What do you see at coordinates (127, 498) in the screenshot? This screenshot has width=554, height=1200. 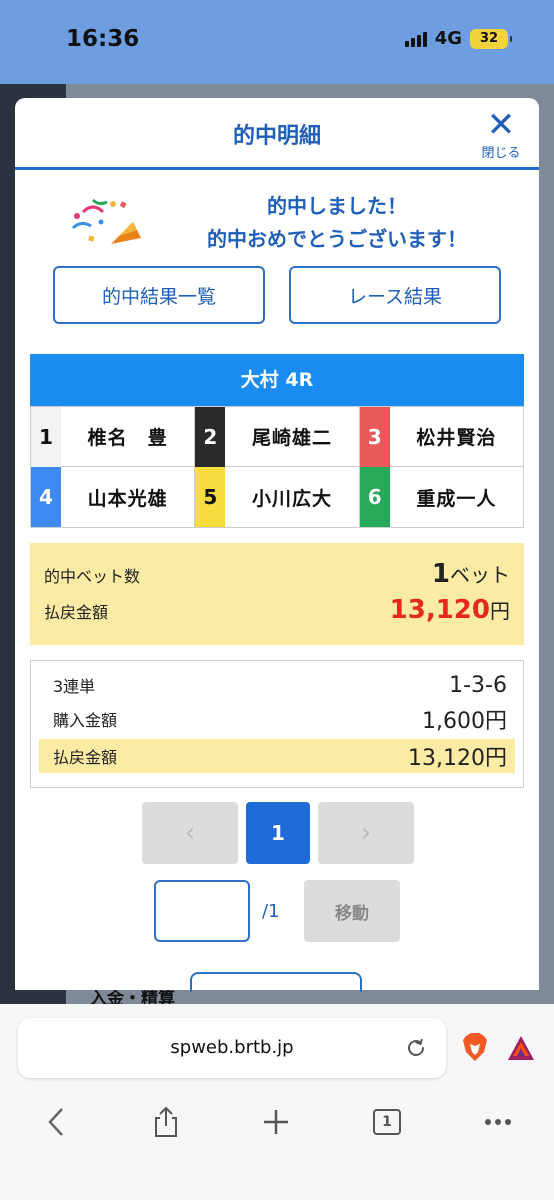 I see `racer-name: 山本光雄` at bounding box center [127, 498].